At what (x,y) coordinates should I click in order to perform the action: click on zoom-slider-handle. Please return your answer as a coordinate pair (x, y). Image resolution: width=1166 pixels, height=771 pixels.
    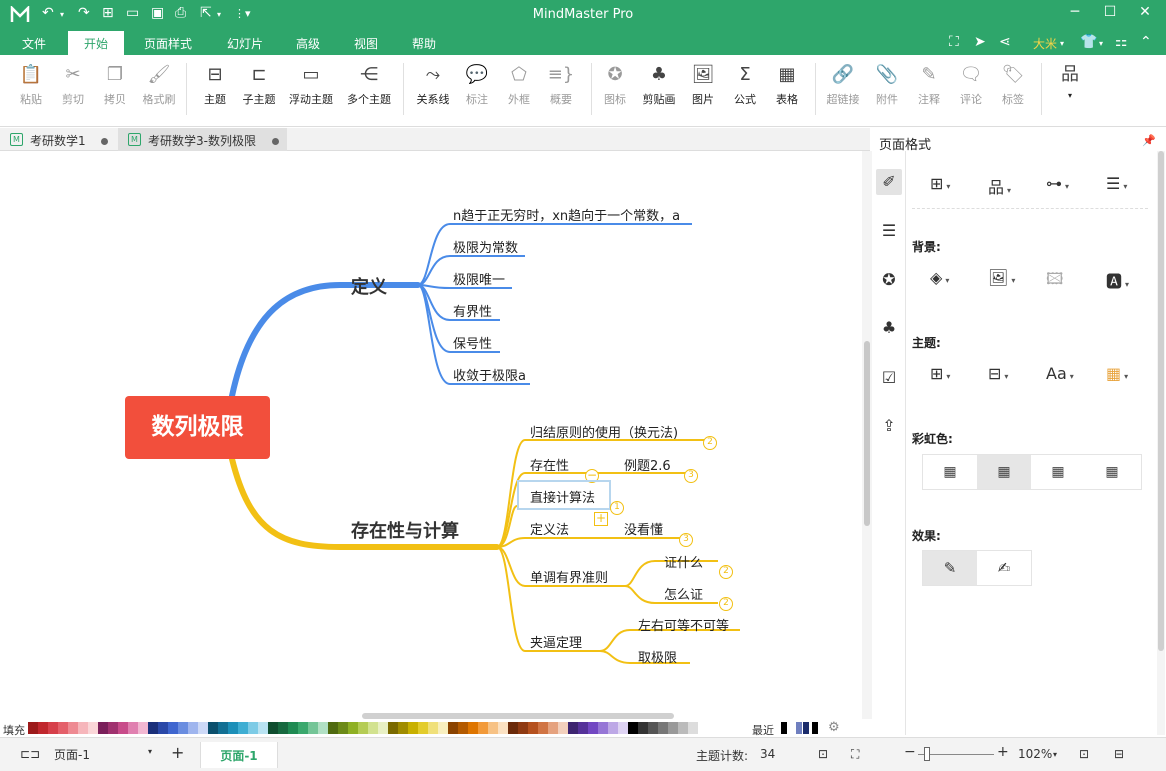
    Looking at the image, I should click on (927, 754).